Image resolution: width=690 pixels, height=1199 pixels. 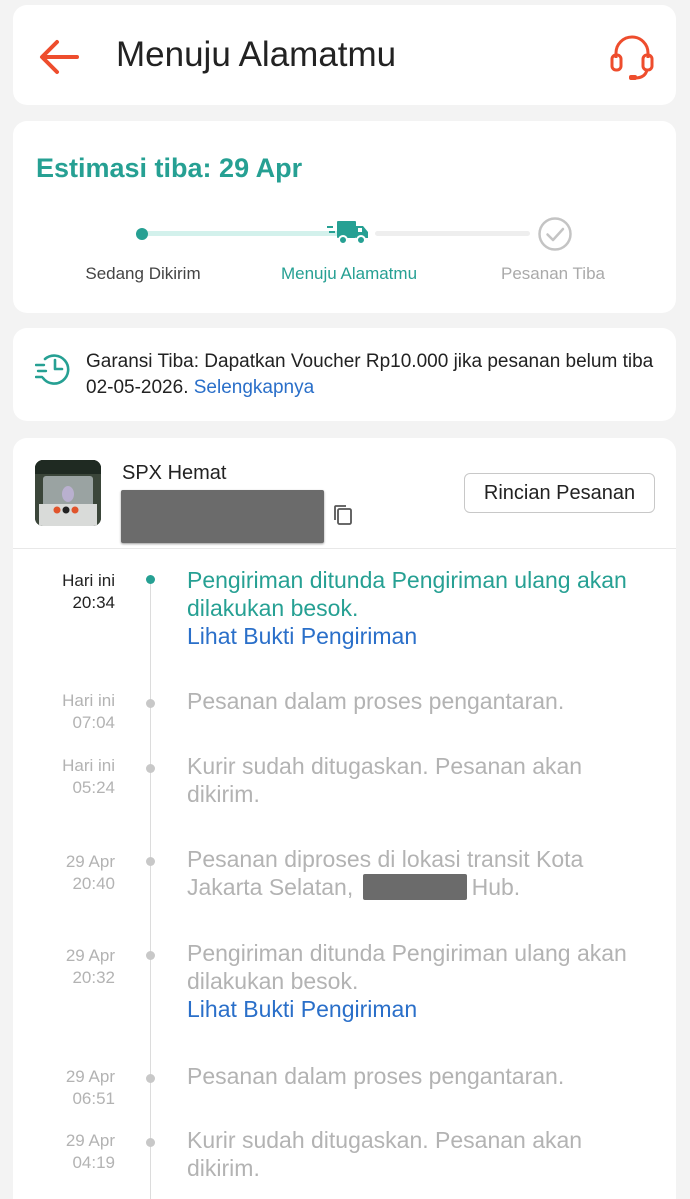 I want to click on back-arrow-icon, so click(x=59, y=57).